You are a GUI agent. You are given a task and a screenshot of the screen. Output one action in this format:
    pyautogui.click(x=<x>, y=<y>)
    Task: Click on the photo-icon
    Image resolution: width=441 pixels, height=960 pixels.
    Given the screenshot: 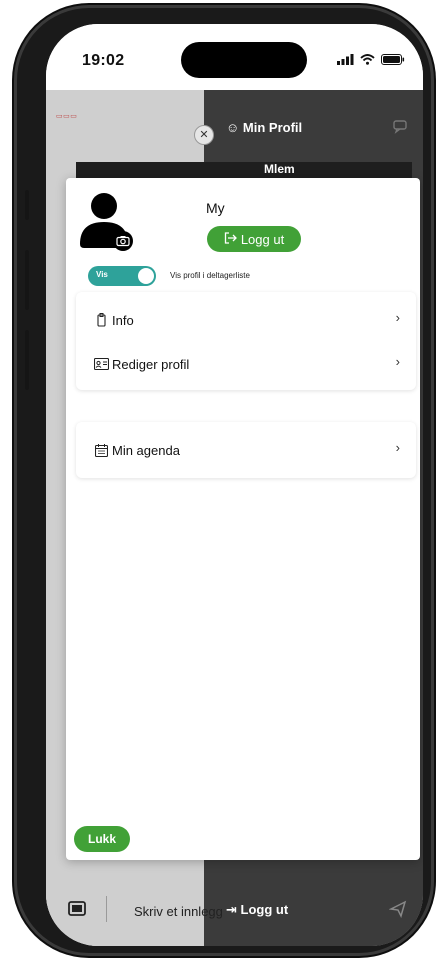 What is the action you would take?
    pyautogui.click(x=78, y=911)
    